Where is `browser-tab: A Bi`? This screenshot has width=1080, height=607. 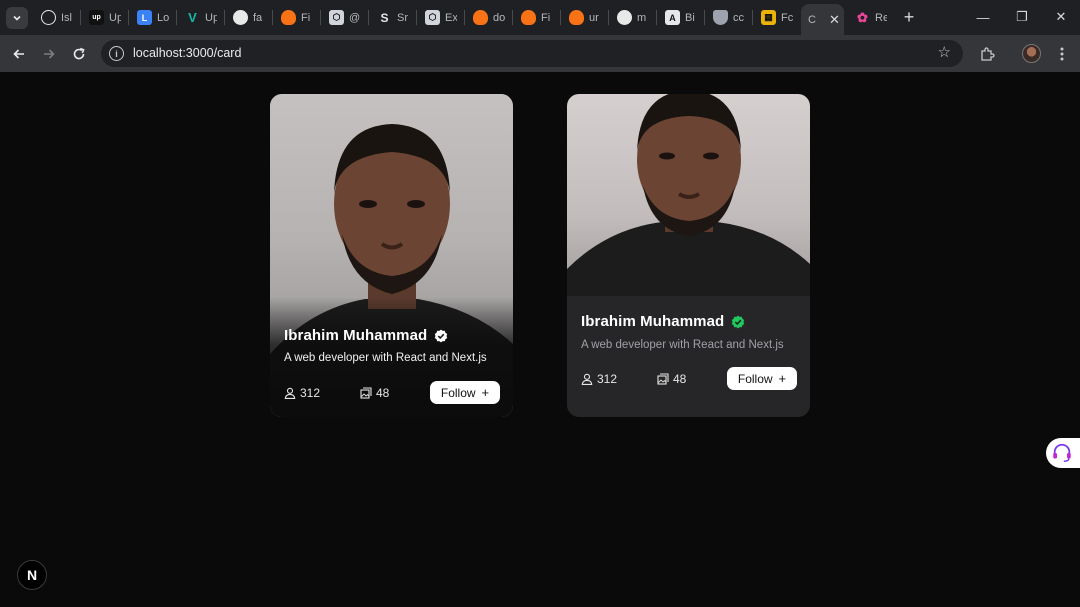 browser-tab: A Bi is located at coordinates (677, 17).